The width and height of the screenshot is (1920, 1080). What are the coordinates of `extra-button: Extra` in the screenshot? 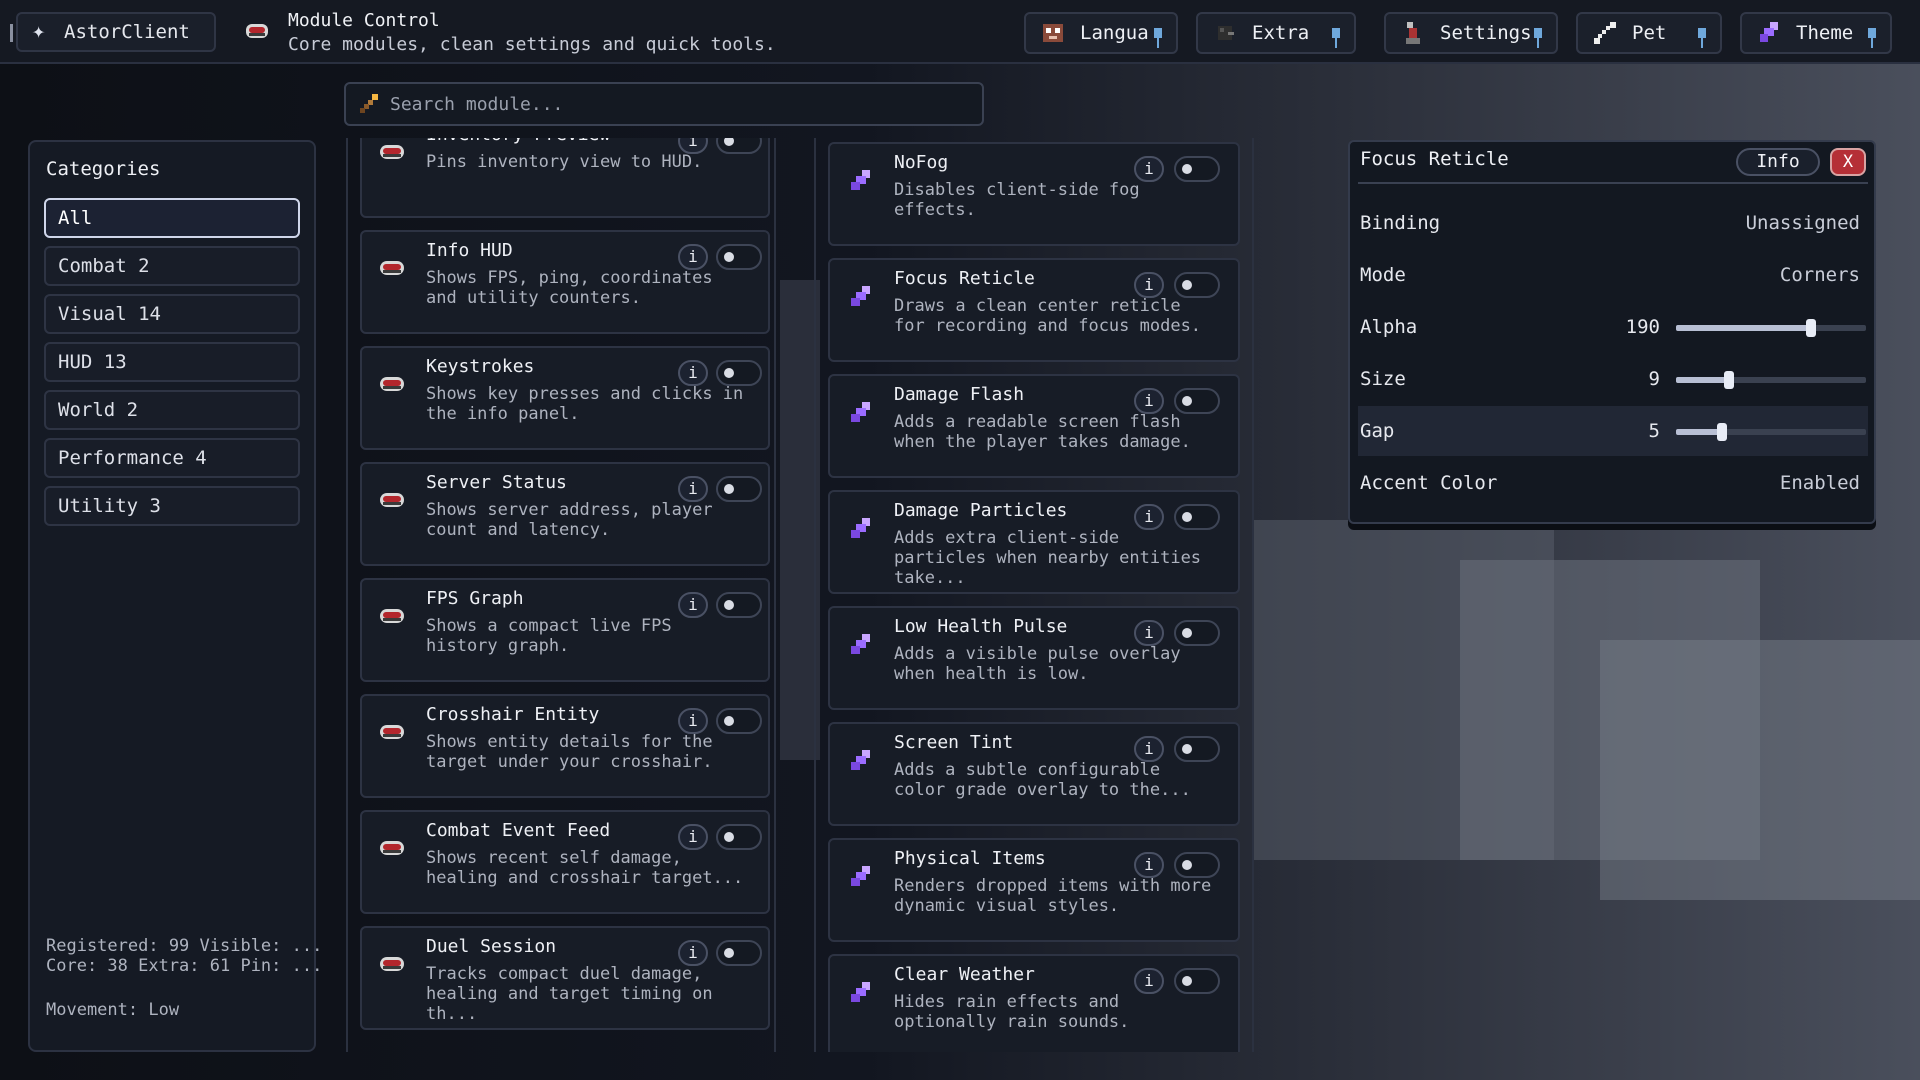 It's located at (1276, 33).